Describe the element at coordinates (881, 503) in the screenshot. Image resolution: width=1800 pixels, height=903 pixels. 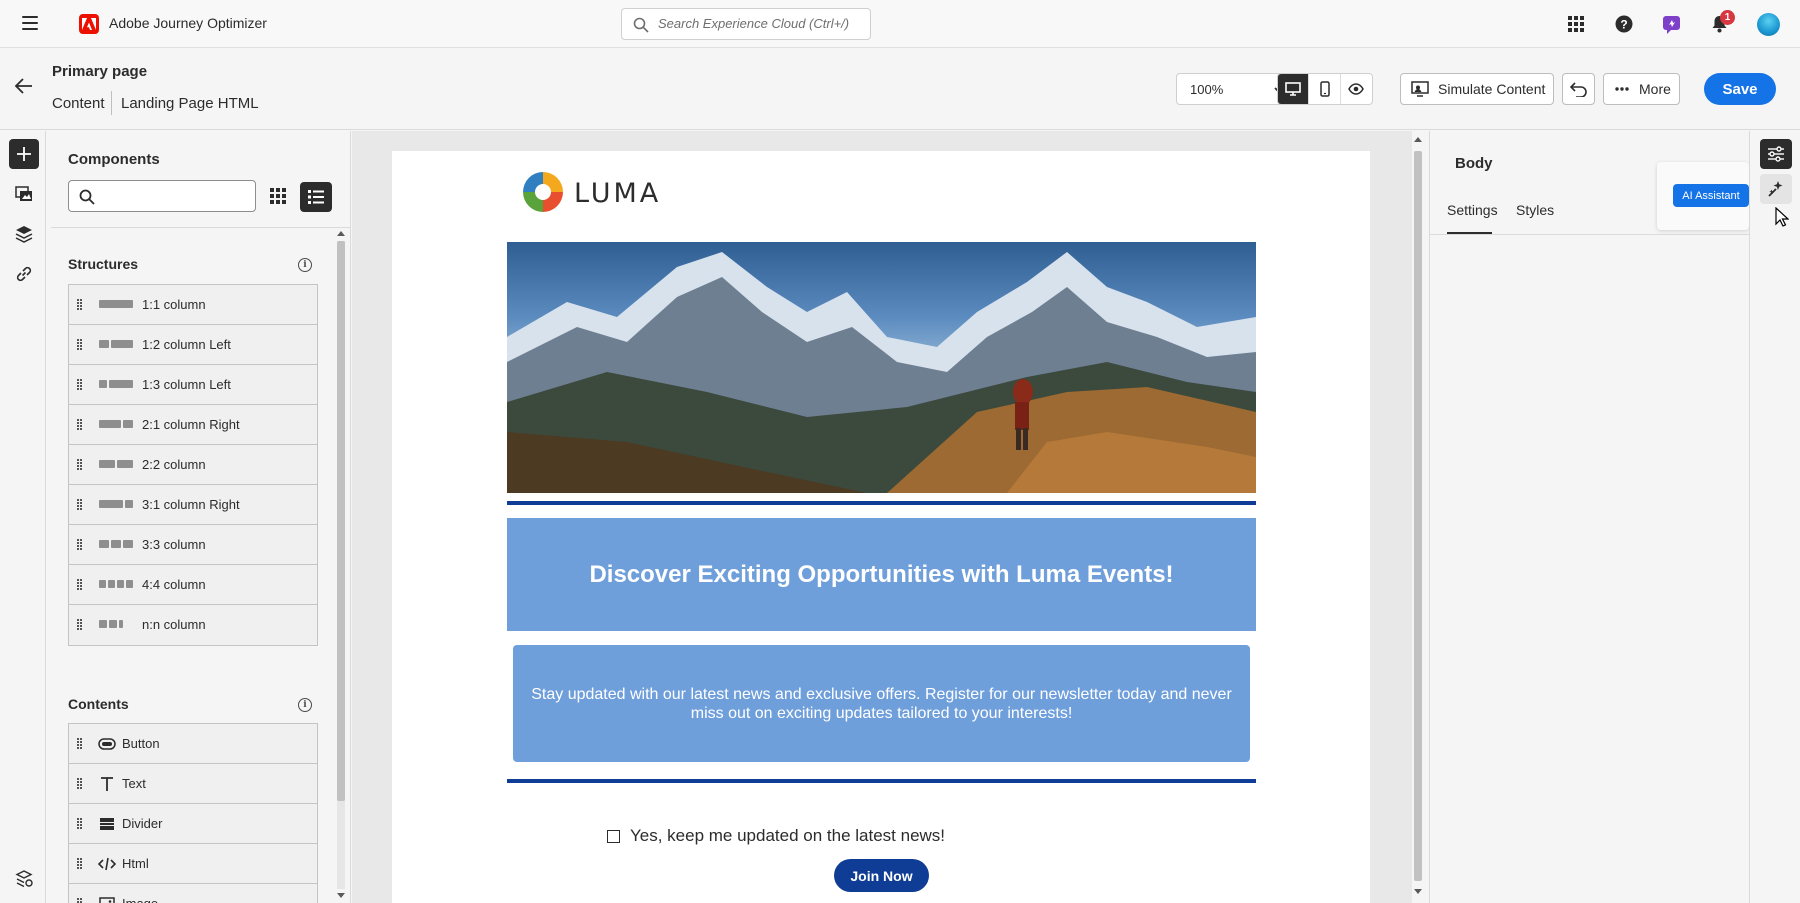
I see `divider-top` at that location.